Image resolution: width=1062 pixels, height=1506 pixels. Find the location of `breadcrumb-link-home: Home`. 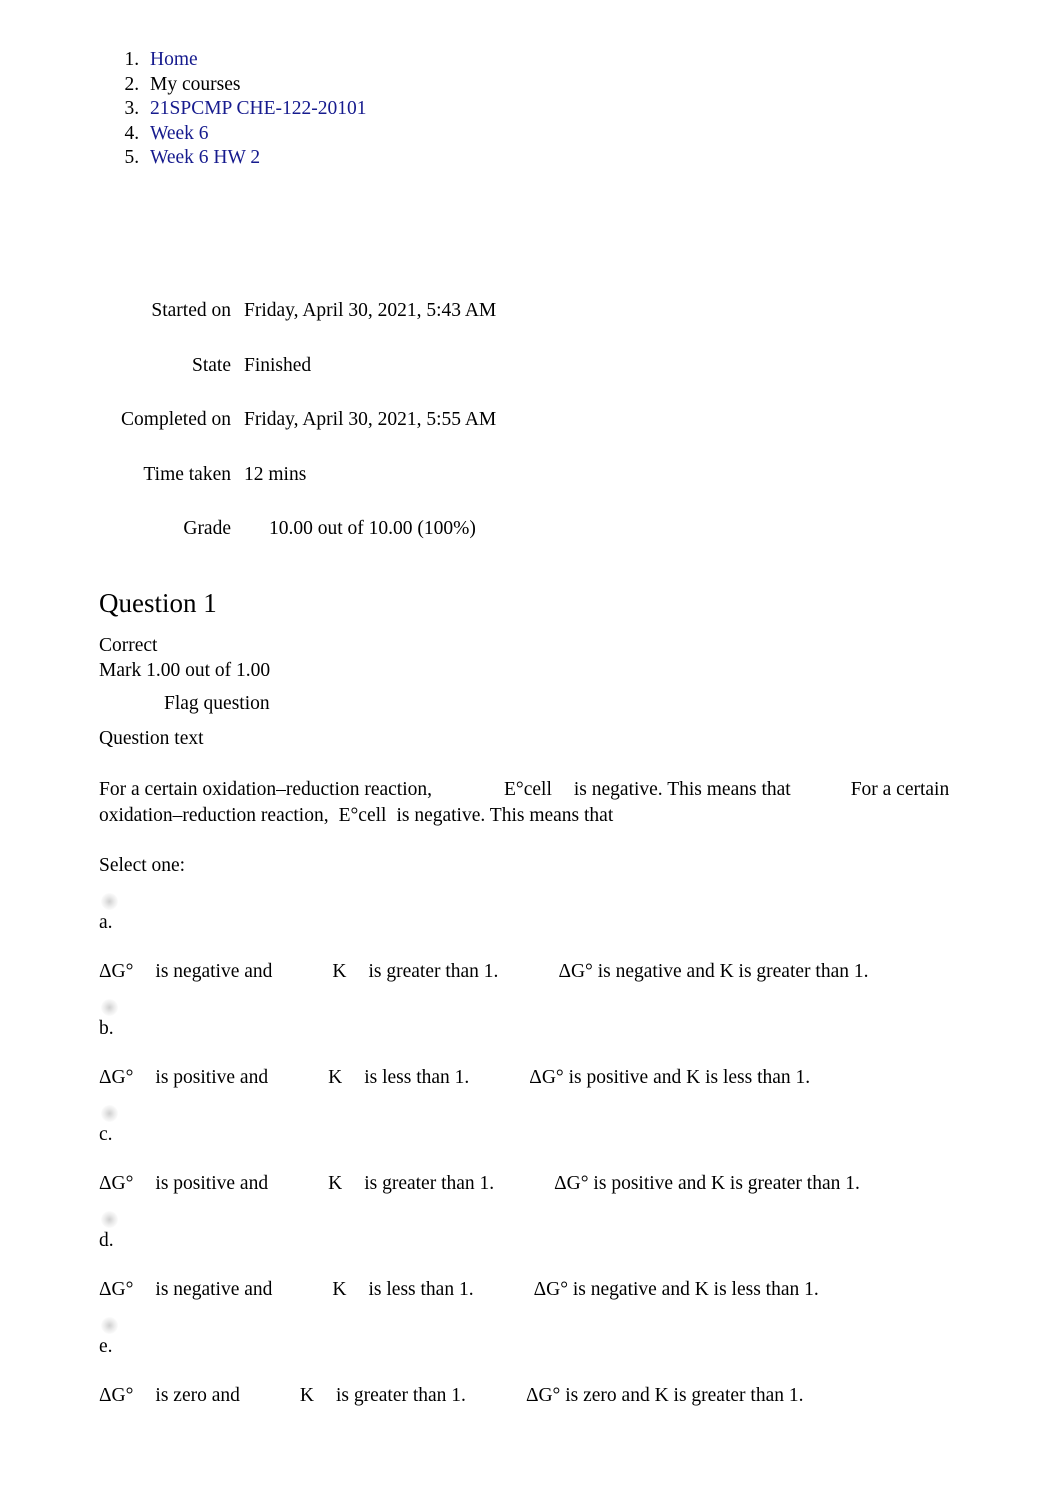

breadcrumb-link-home: Home is located at coordinates (174, 59).